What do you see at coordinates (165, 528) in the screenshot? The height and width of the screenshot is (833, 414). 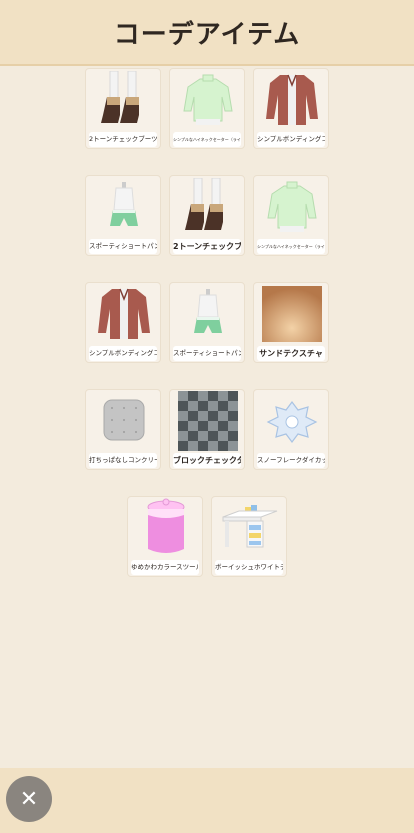 I see `stool-icon` at bounding box center [165, 528].